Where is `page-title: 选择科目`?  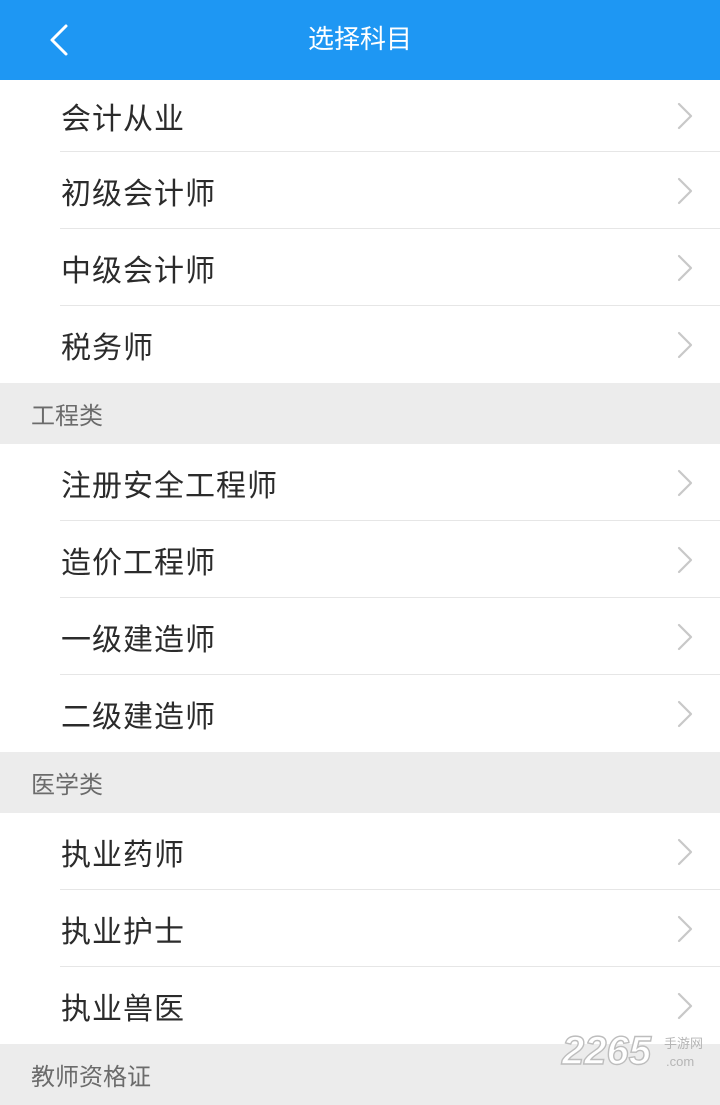
page-title: 选择科目 is located at coordinates (359, 40).